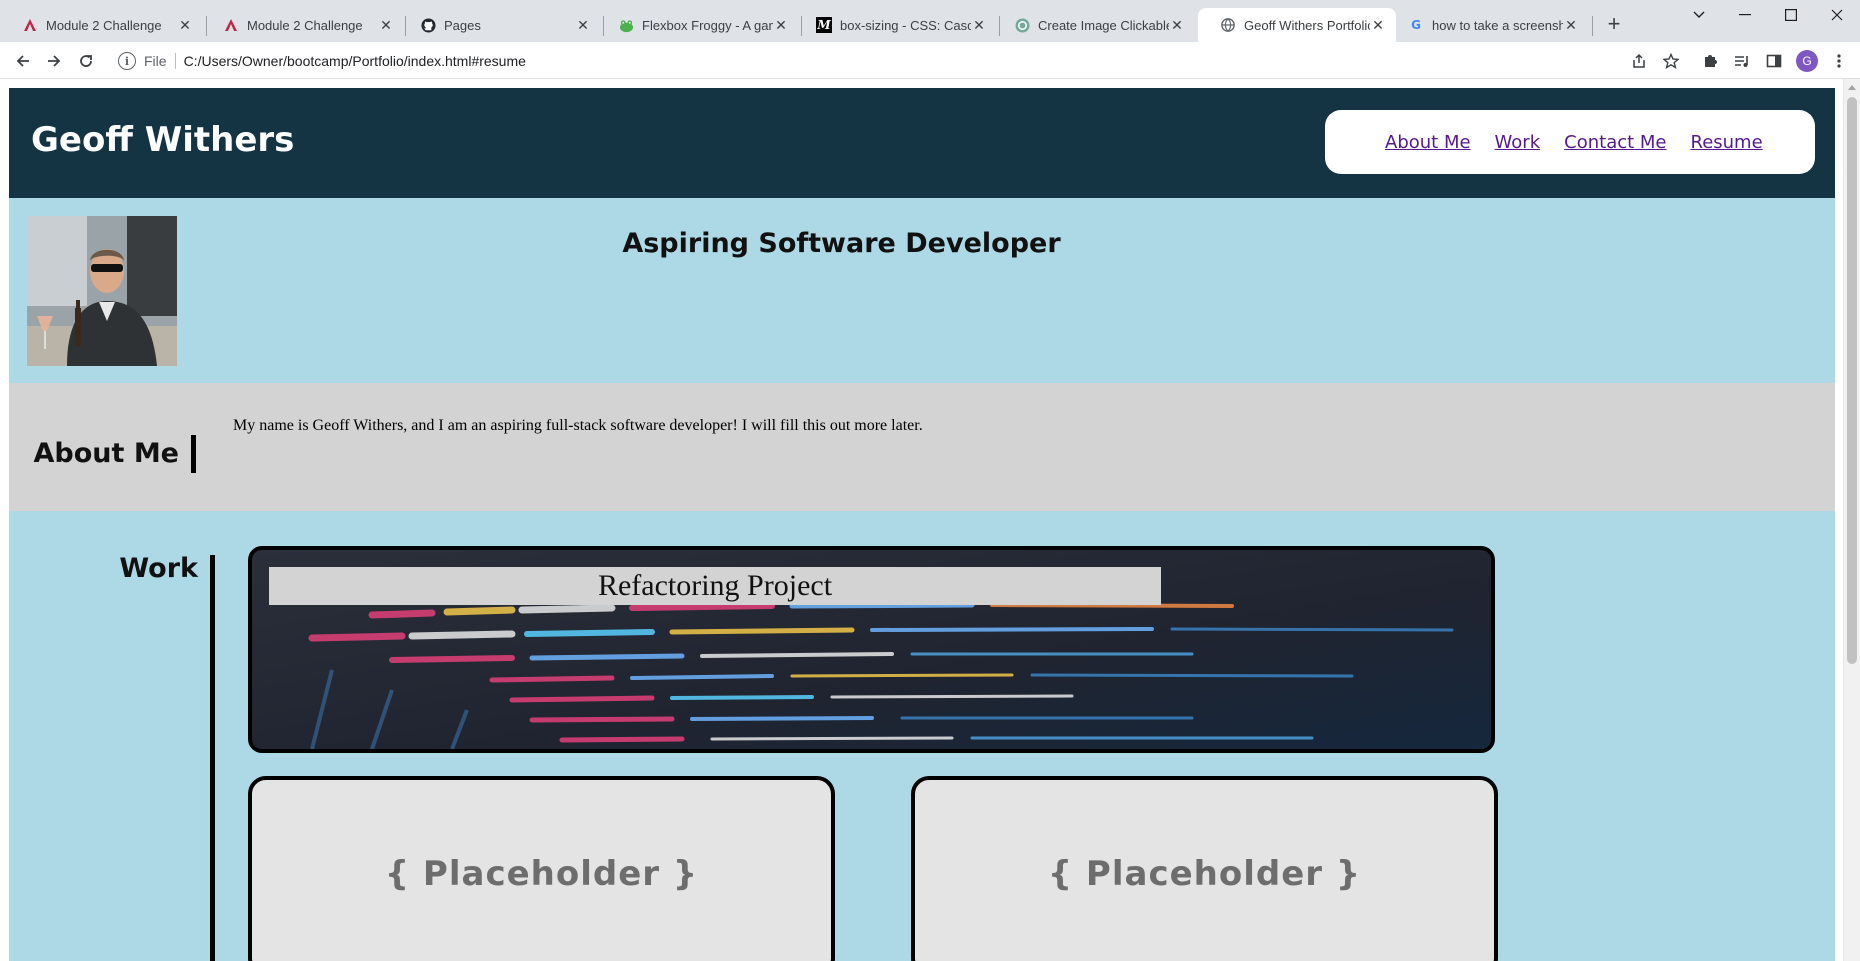 This screenshot has width=1860, height=961. Describe the element at coordinates (115, 454) in the screenshot. I see `about-heading: About Me` at that location.